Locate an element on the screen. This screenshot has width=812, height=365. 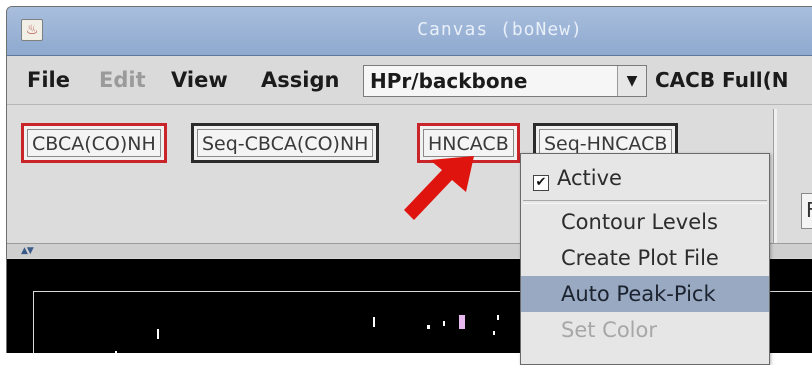
spectrum-button-seq-cbcaconh: Seq-CBCA(CO)NH is located at coordinates (285, 143).